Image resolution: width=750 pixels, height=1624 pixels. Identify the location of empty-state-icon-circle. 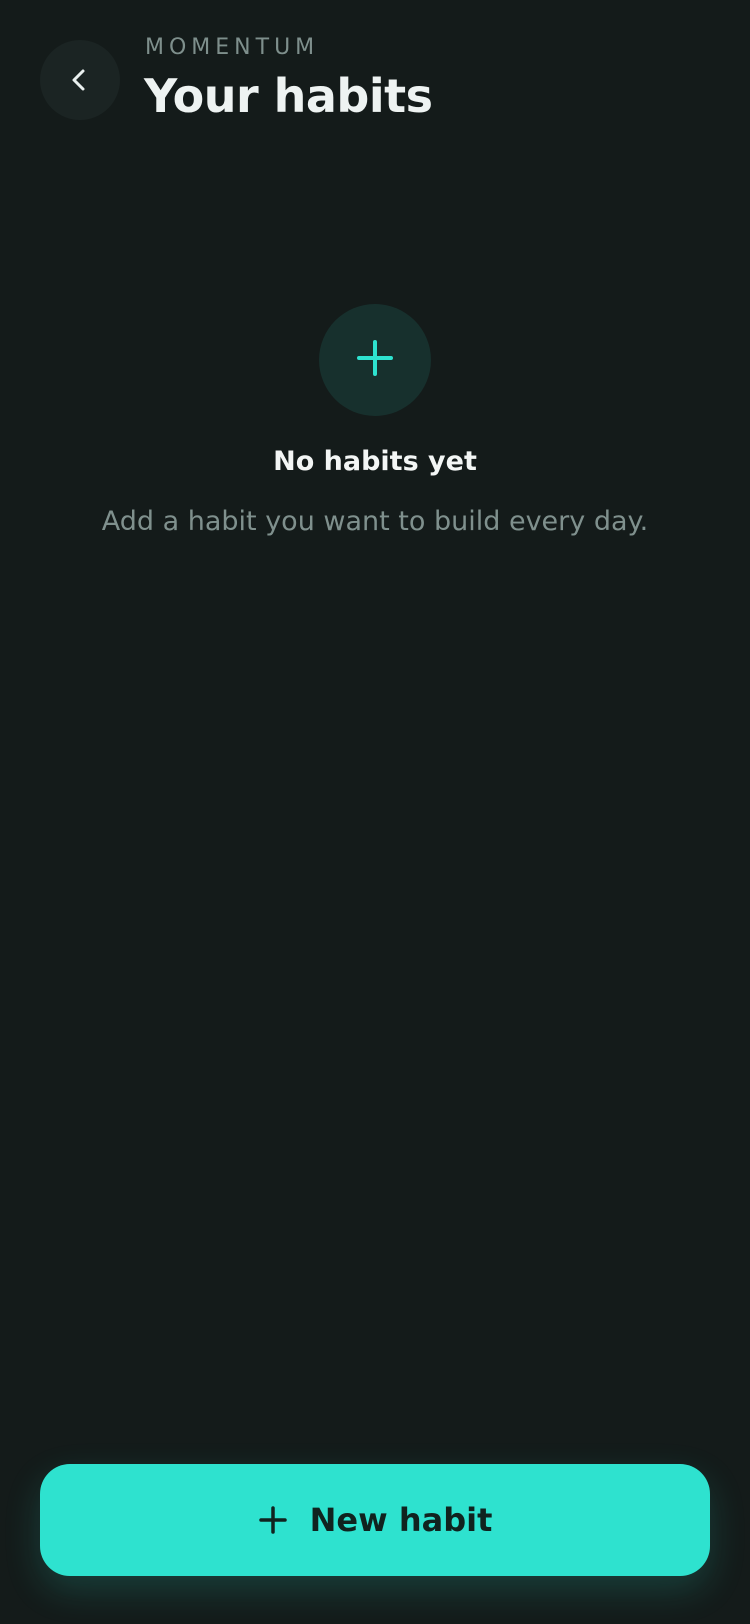
(375, 360).